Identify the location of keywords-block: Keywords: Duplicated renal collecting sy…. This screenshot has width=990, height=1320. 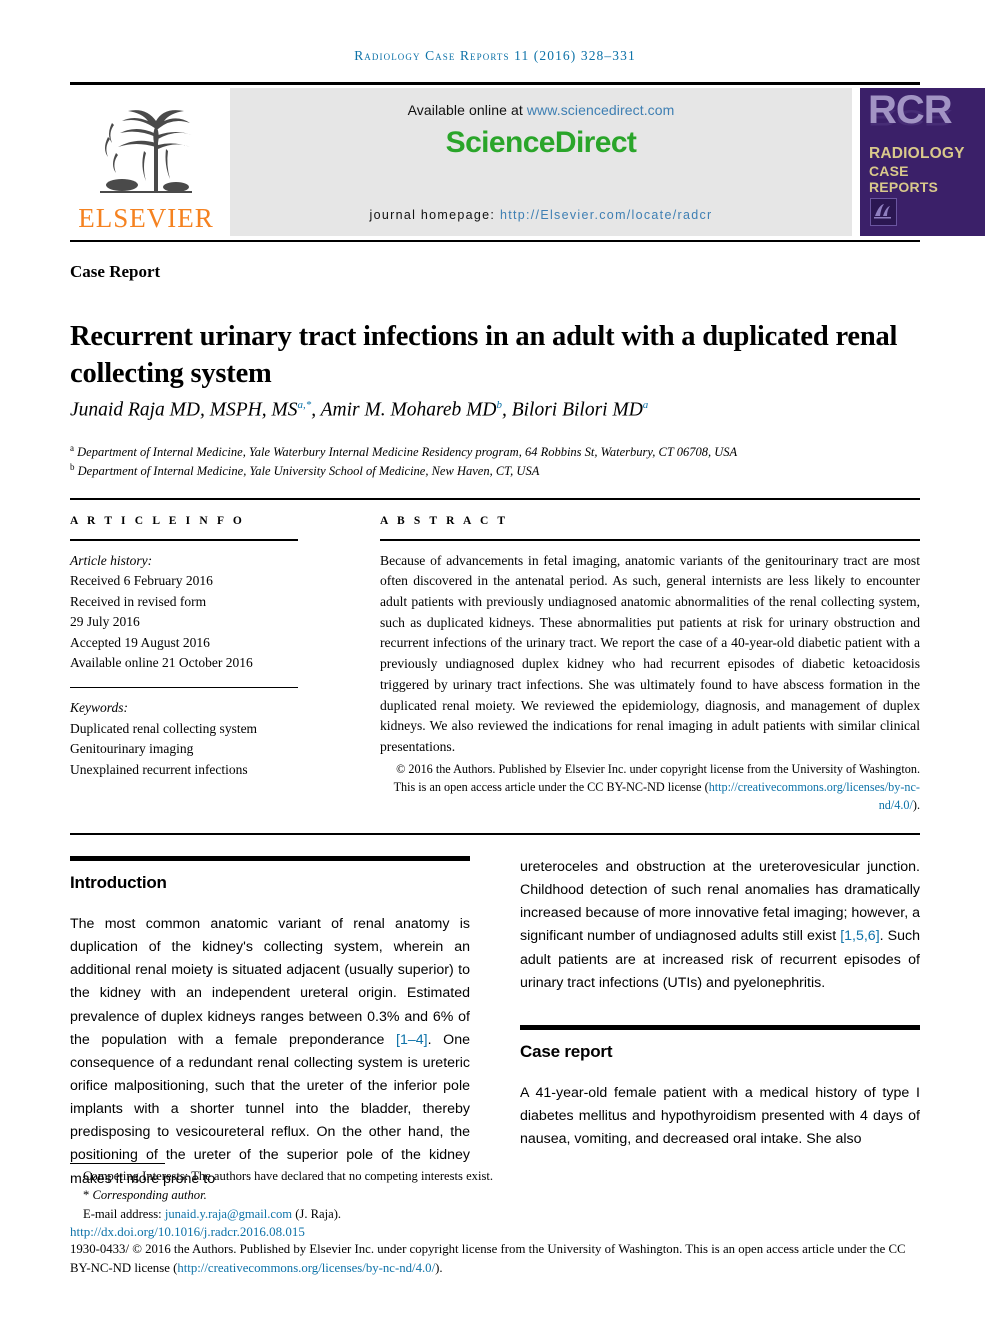
(184, 739).